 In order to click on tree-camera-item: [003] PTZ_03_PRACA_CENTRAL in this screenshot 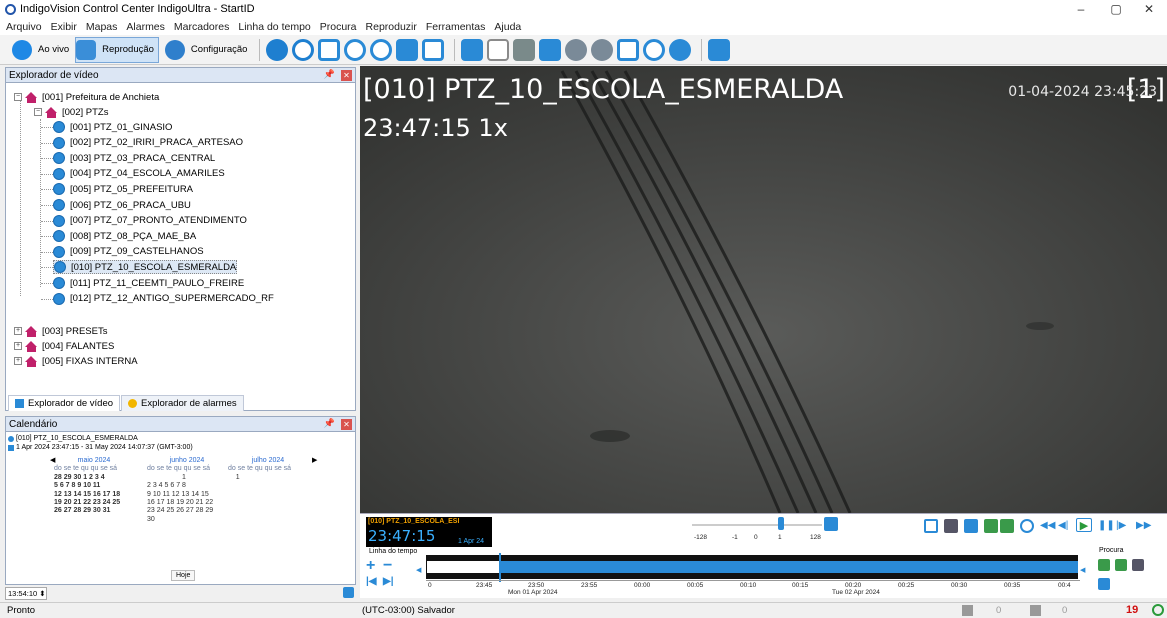, I will do `click(134, 158)`.